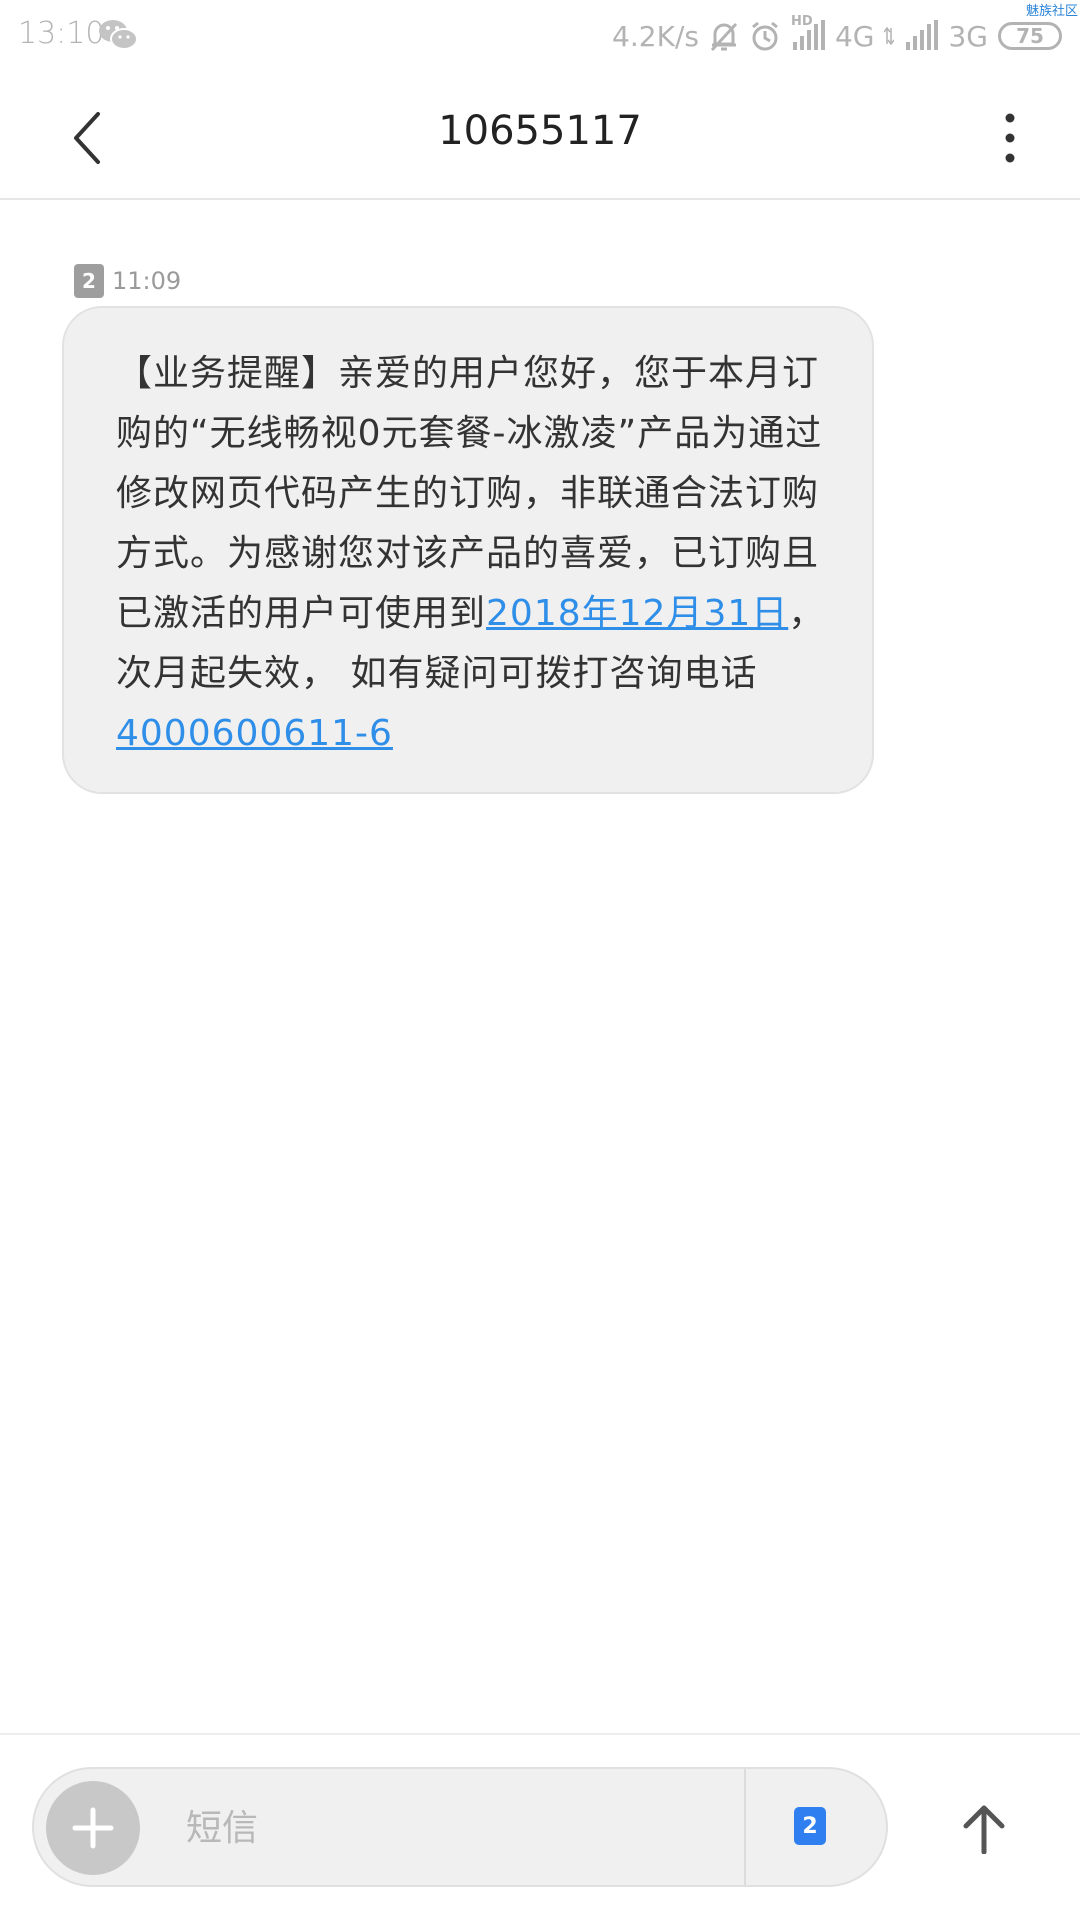 The image size is (1080, 1922). Describe the element at coordinates (1051, 11) in the screenshot. I see `watermark: 魅族社区` at that location.